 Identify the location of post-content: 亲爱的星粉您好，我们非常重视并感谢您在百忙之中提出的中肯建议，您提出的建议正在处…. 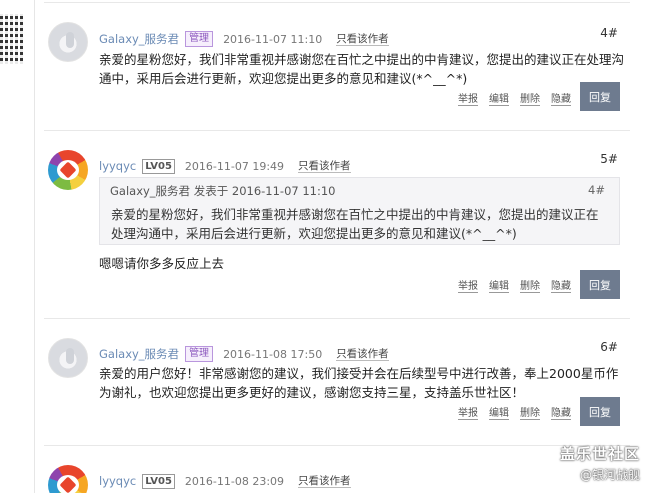
(362, 69).